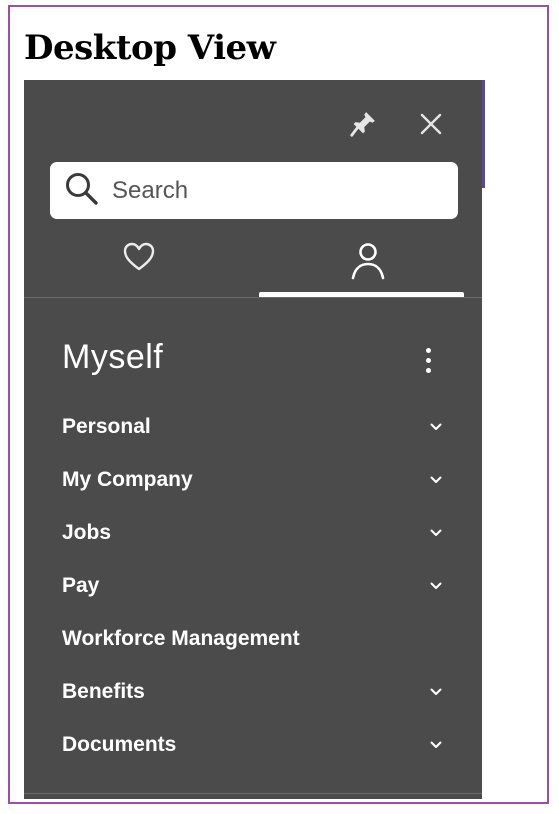 Image resolution: width=559 pixels, height=814 pixels. What do you see at coordinates (253, 586) in the screenshot?
I see `nav-item-pay: Pay` at bounding box center [253, 586].